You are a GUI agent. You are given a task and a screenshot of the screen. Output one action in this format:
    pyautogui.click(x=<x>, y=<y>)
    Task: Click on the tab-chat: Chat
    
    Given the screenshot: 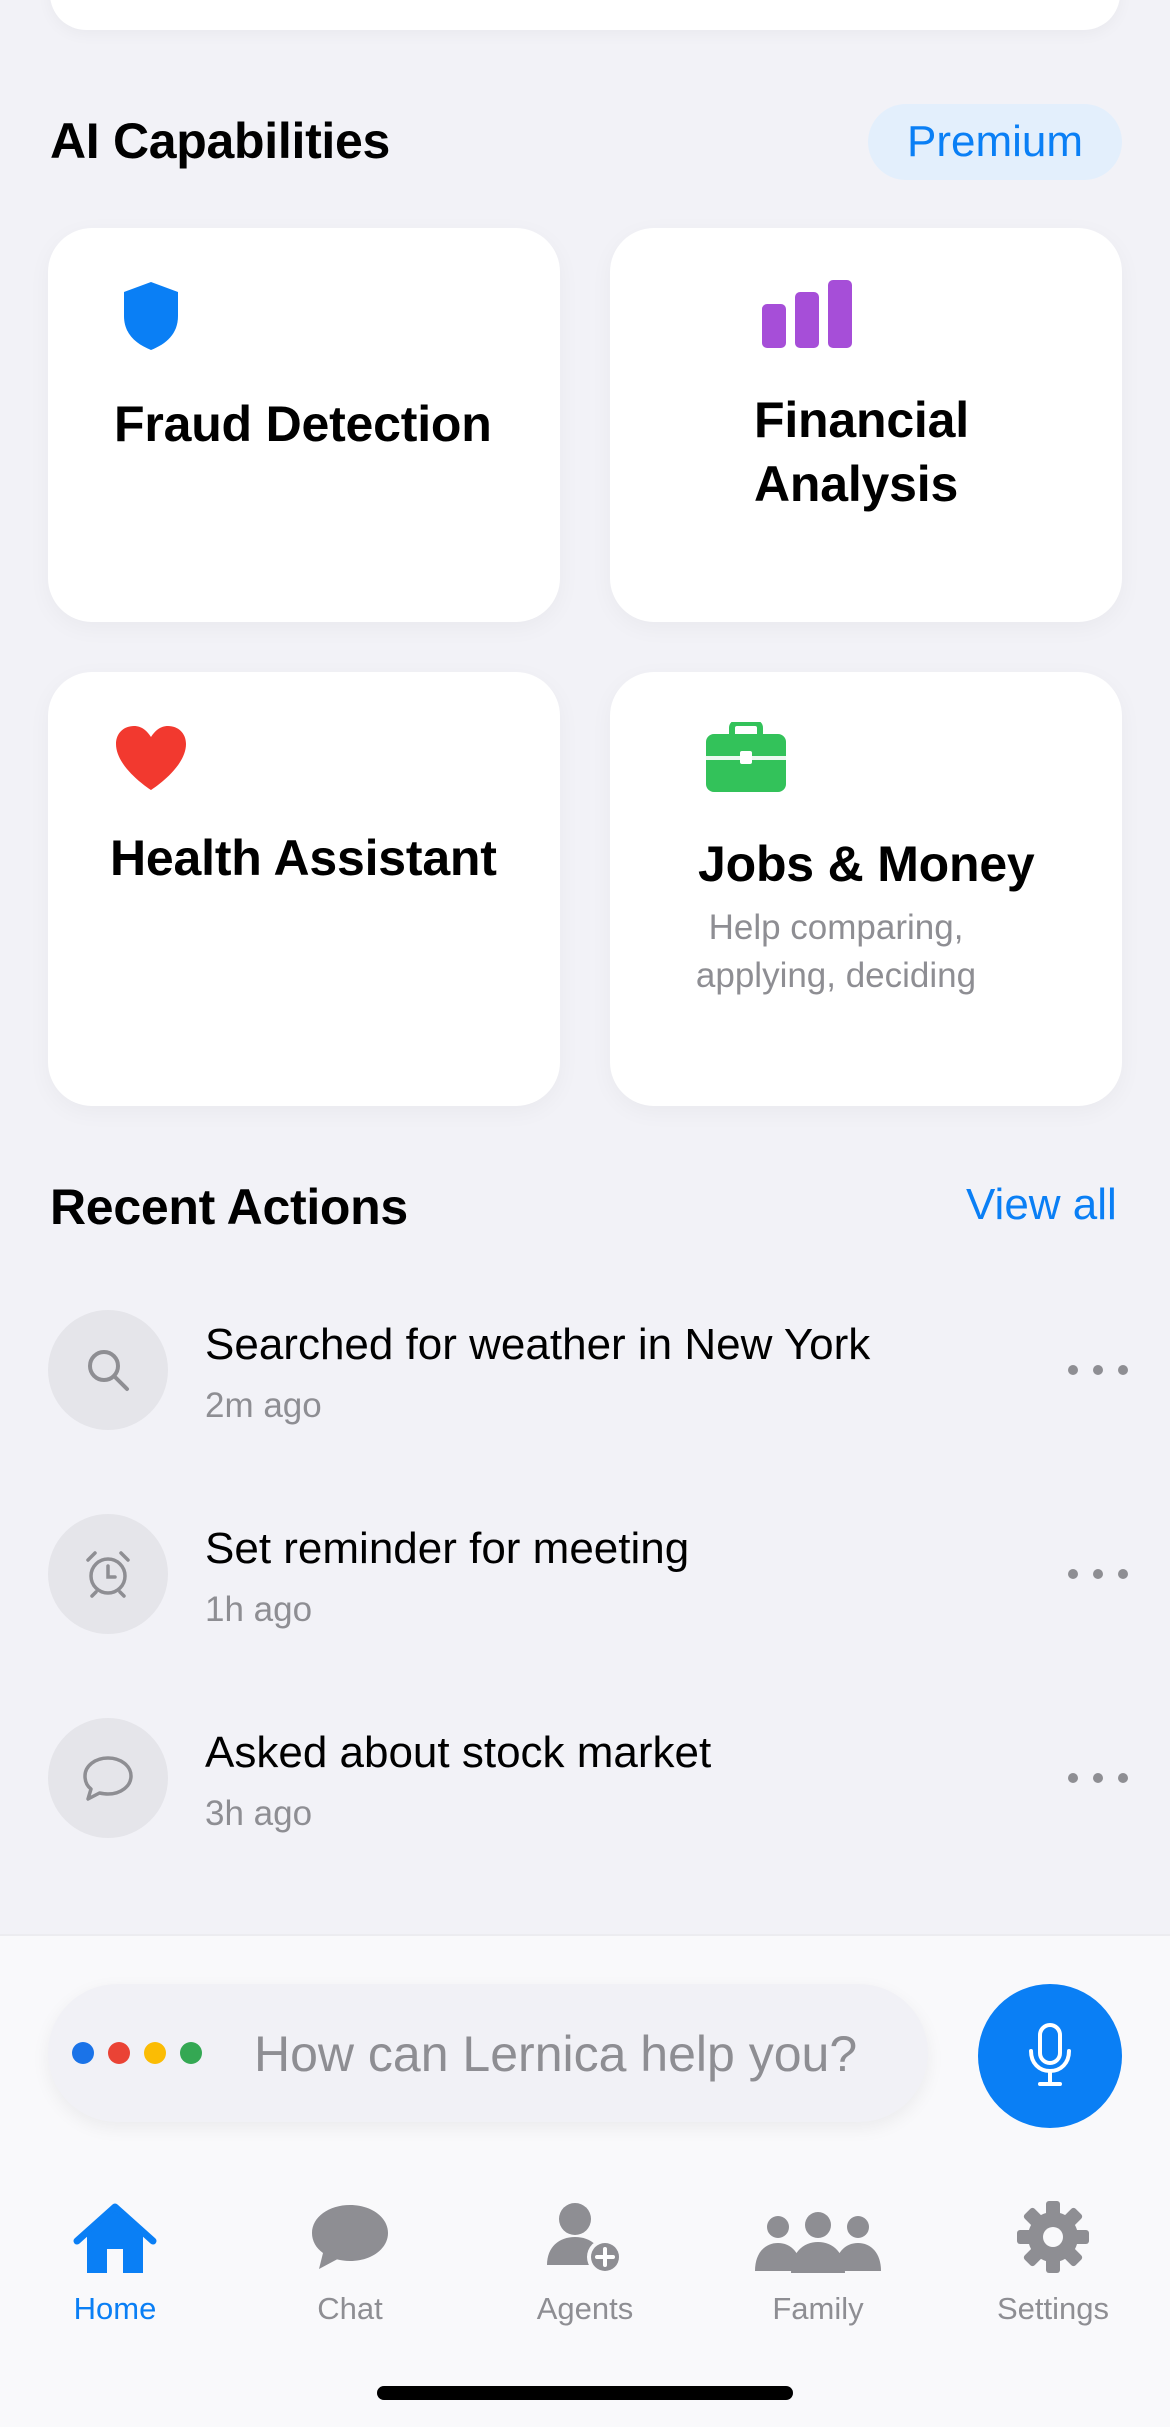 What is the action you would take?
    pyautogui.click(x=350, y=2256)
    